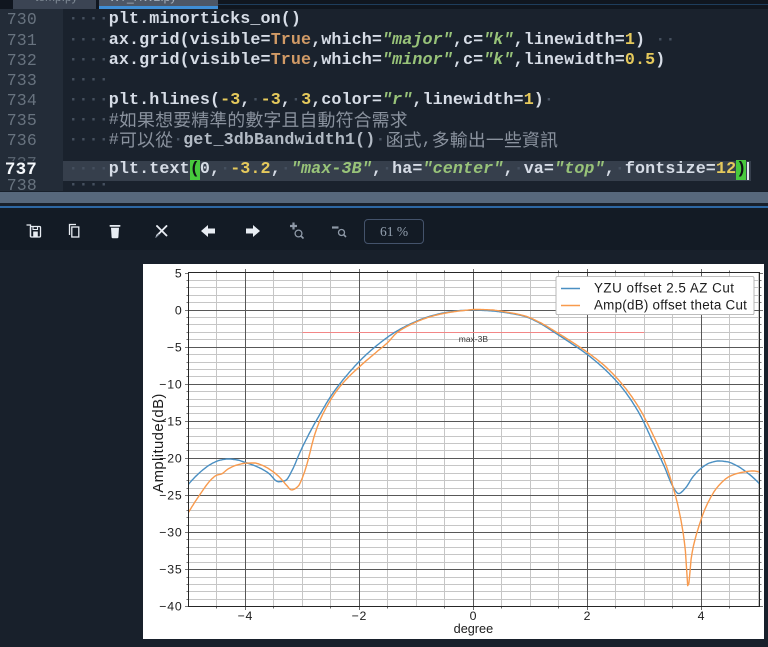 This screenshot has height=647, width=768. I want to click on svg-text: max-3B, so click(474, 339).